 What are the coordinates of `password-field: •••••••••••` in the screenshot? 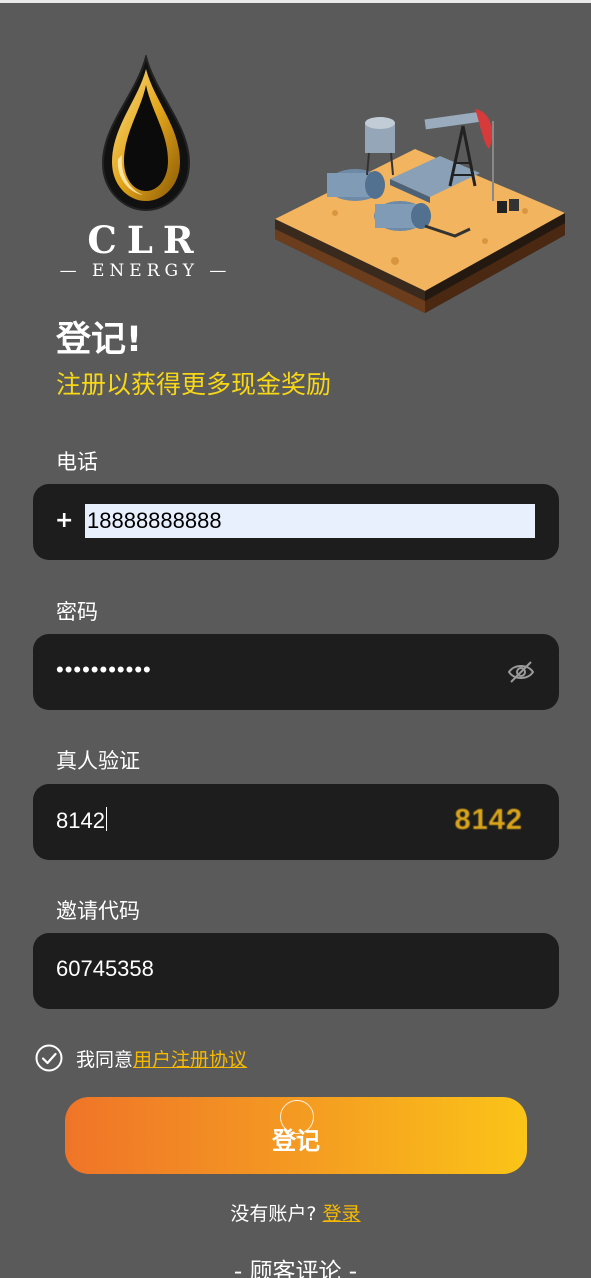 It's located at (296, 672).